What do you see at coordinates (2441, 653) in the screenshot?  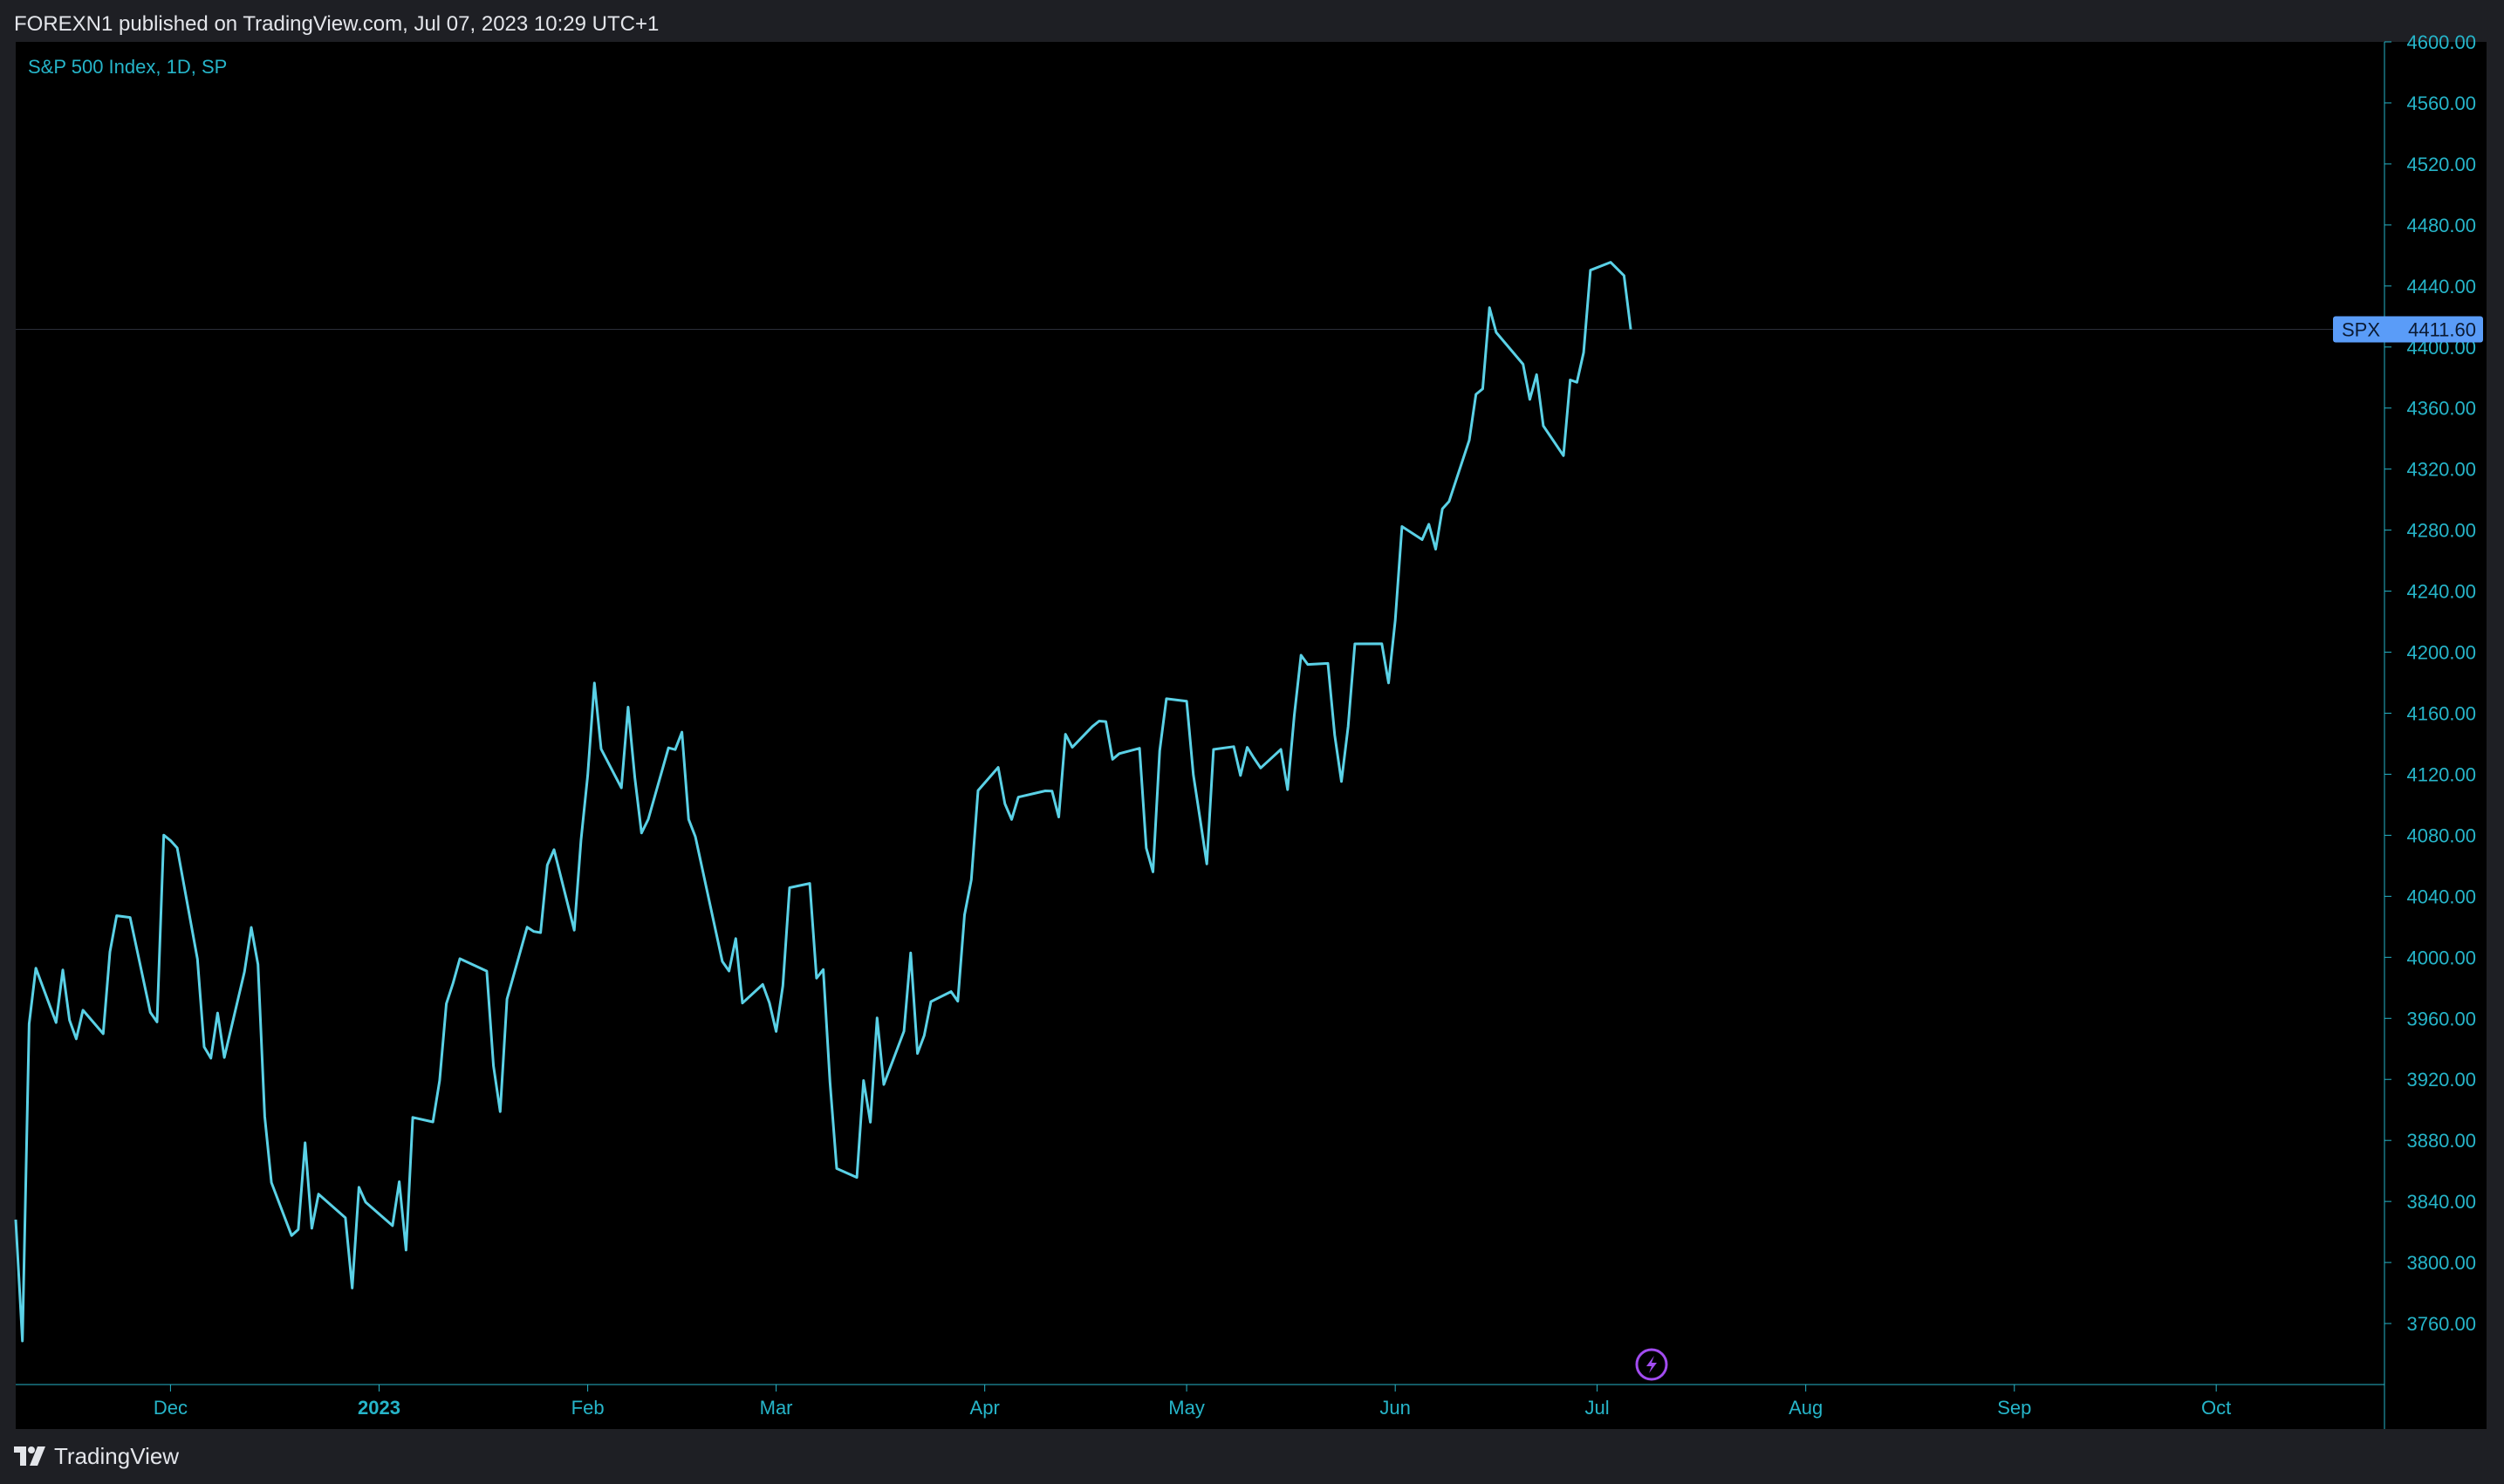 I see `y-tick-label: 4200.00` at bounding box center [2441, 653].